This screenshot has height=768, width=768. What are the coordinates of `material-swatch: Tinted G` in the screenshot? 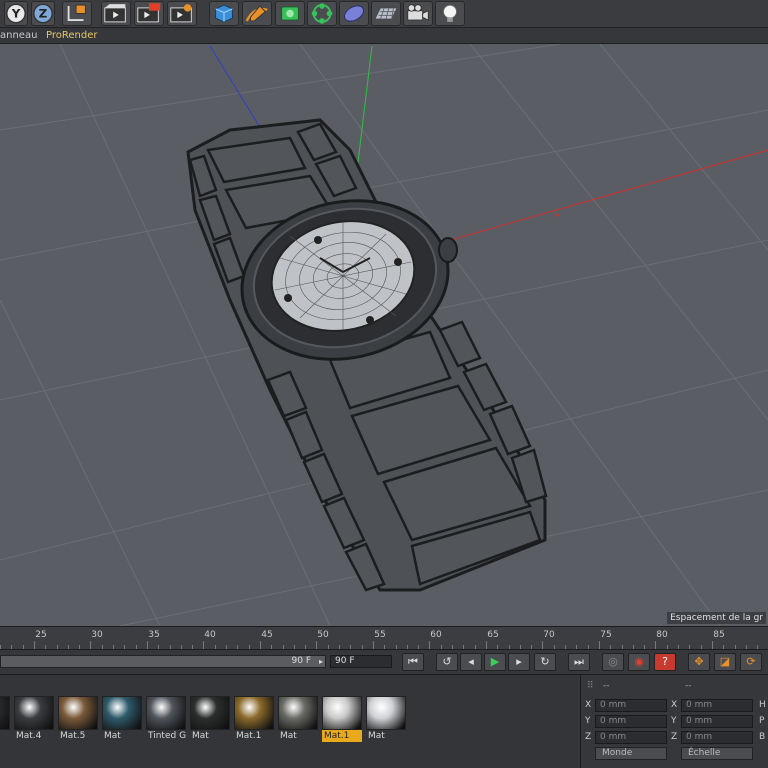 It's located at (166, 720).